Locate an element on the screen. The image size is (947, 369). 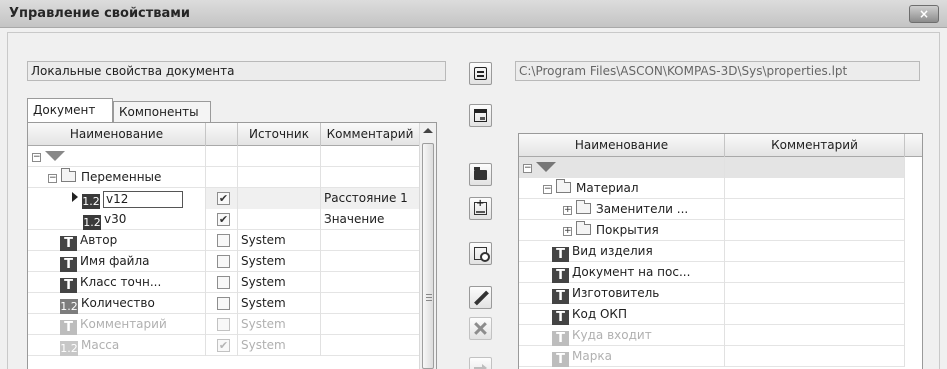
search-icon is located at coordinates (482, 254).